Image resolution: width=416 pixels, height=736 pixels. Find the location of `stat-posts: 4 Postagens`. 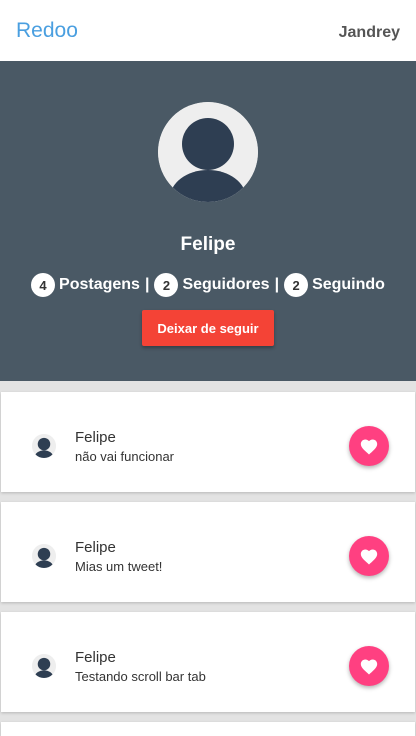

stat-posts: 4 Postagens is located at coordinates (85, 285).